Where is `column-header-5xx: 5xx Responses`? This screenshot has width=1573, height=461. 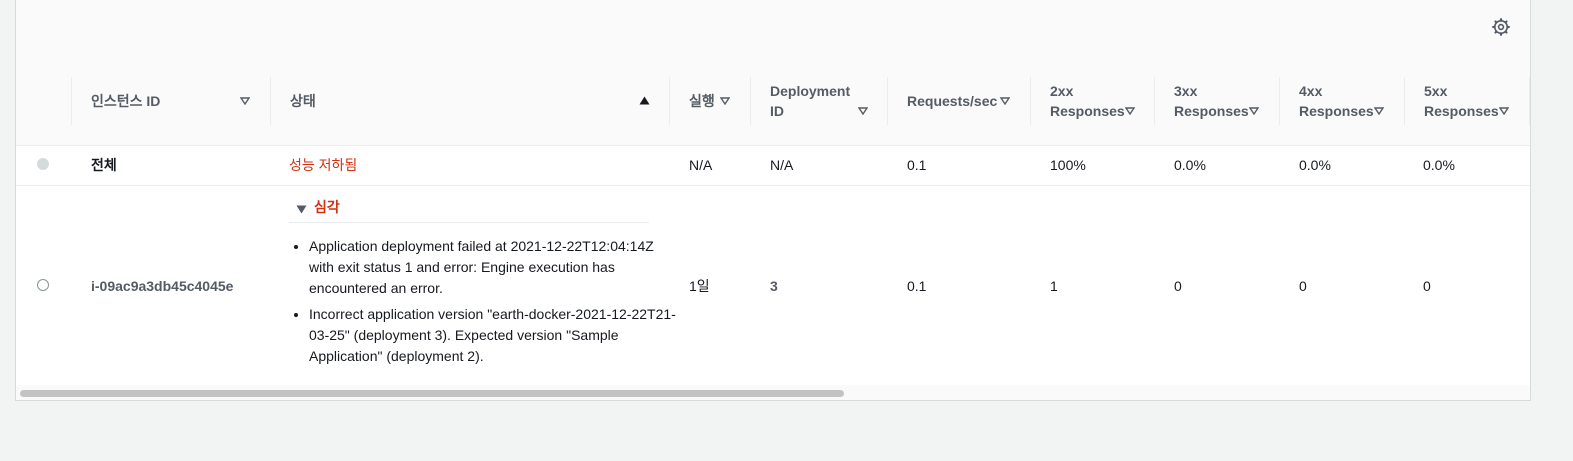
column-header-5xx: 5xx Responses is located at coordinates (1466, 101).